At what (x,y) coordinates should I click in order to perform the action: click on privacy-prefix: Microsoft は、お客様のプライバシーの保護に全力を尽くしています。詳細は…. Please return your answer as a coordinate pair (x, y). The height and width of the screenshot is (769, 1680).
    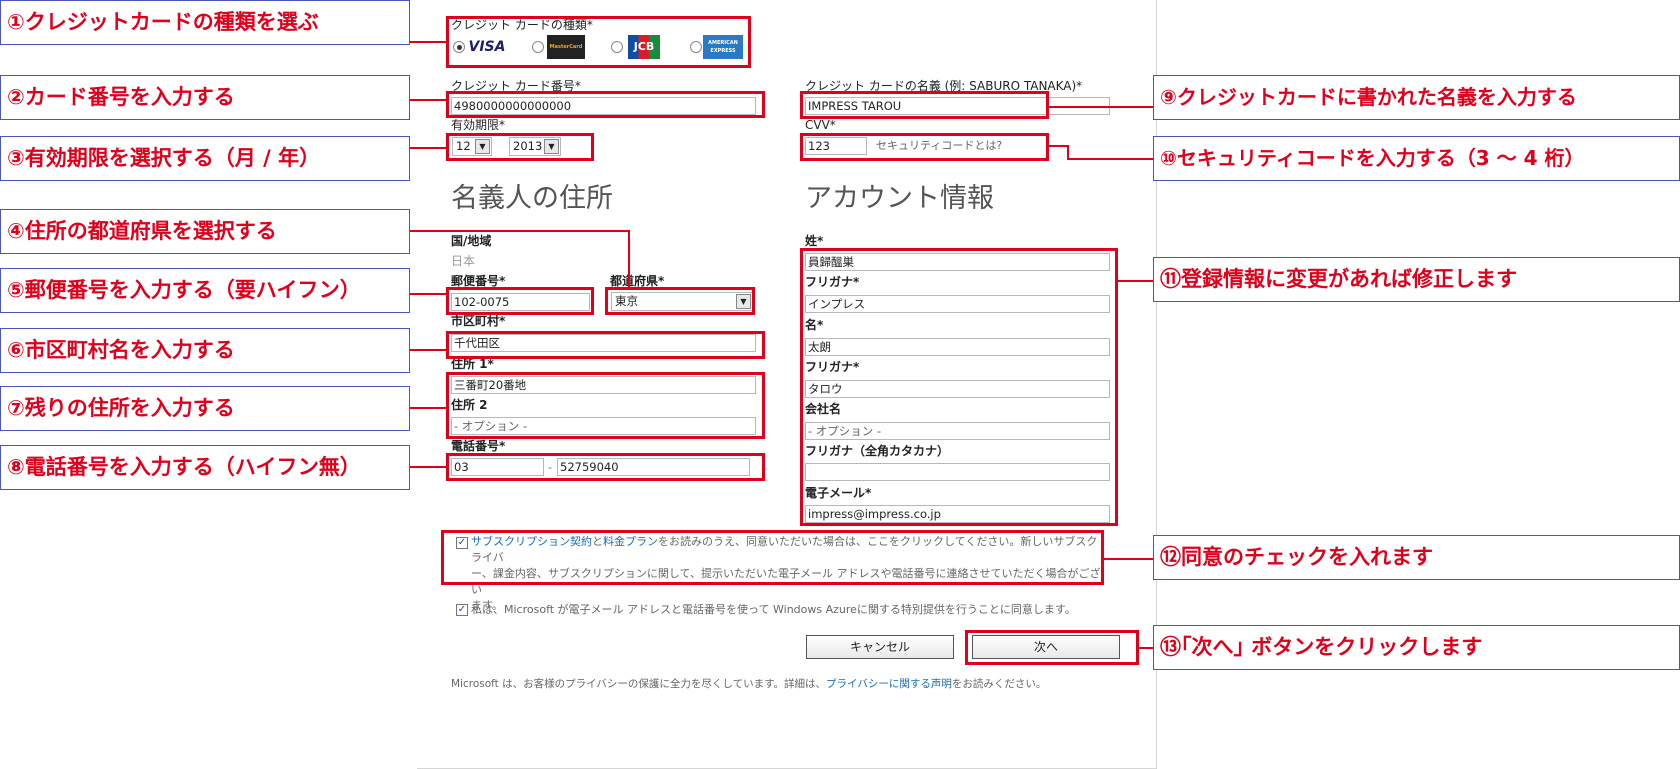
    Looking at the image, I should click on (639, 684).